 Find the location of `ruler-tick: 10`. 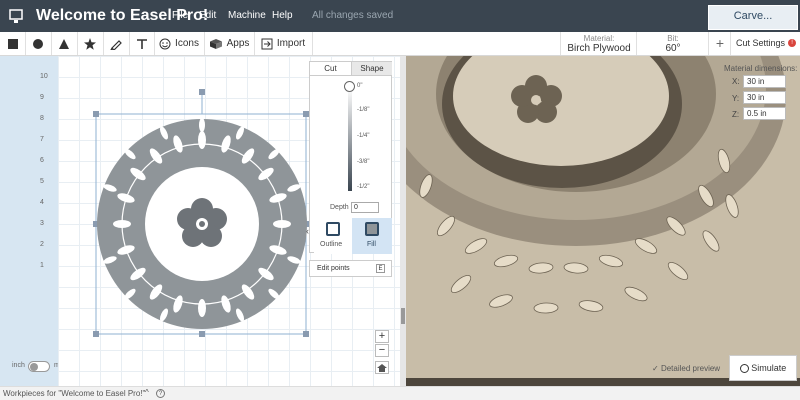

ruler-tick: 10 is located at coordinates (44, 76).